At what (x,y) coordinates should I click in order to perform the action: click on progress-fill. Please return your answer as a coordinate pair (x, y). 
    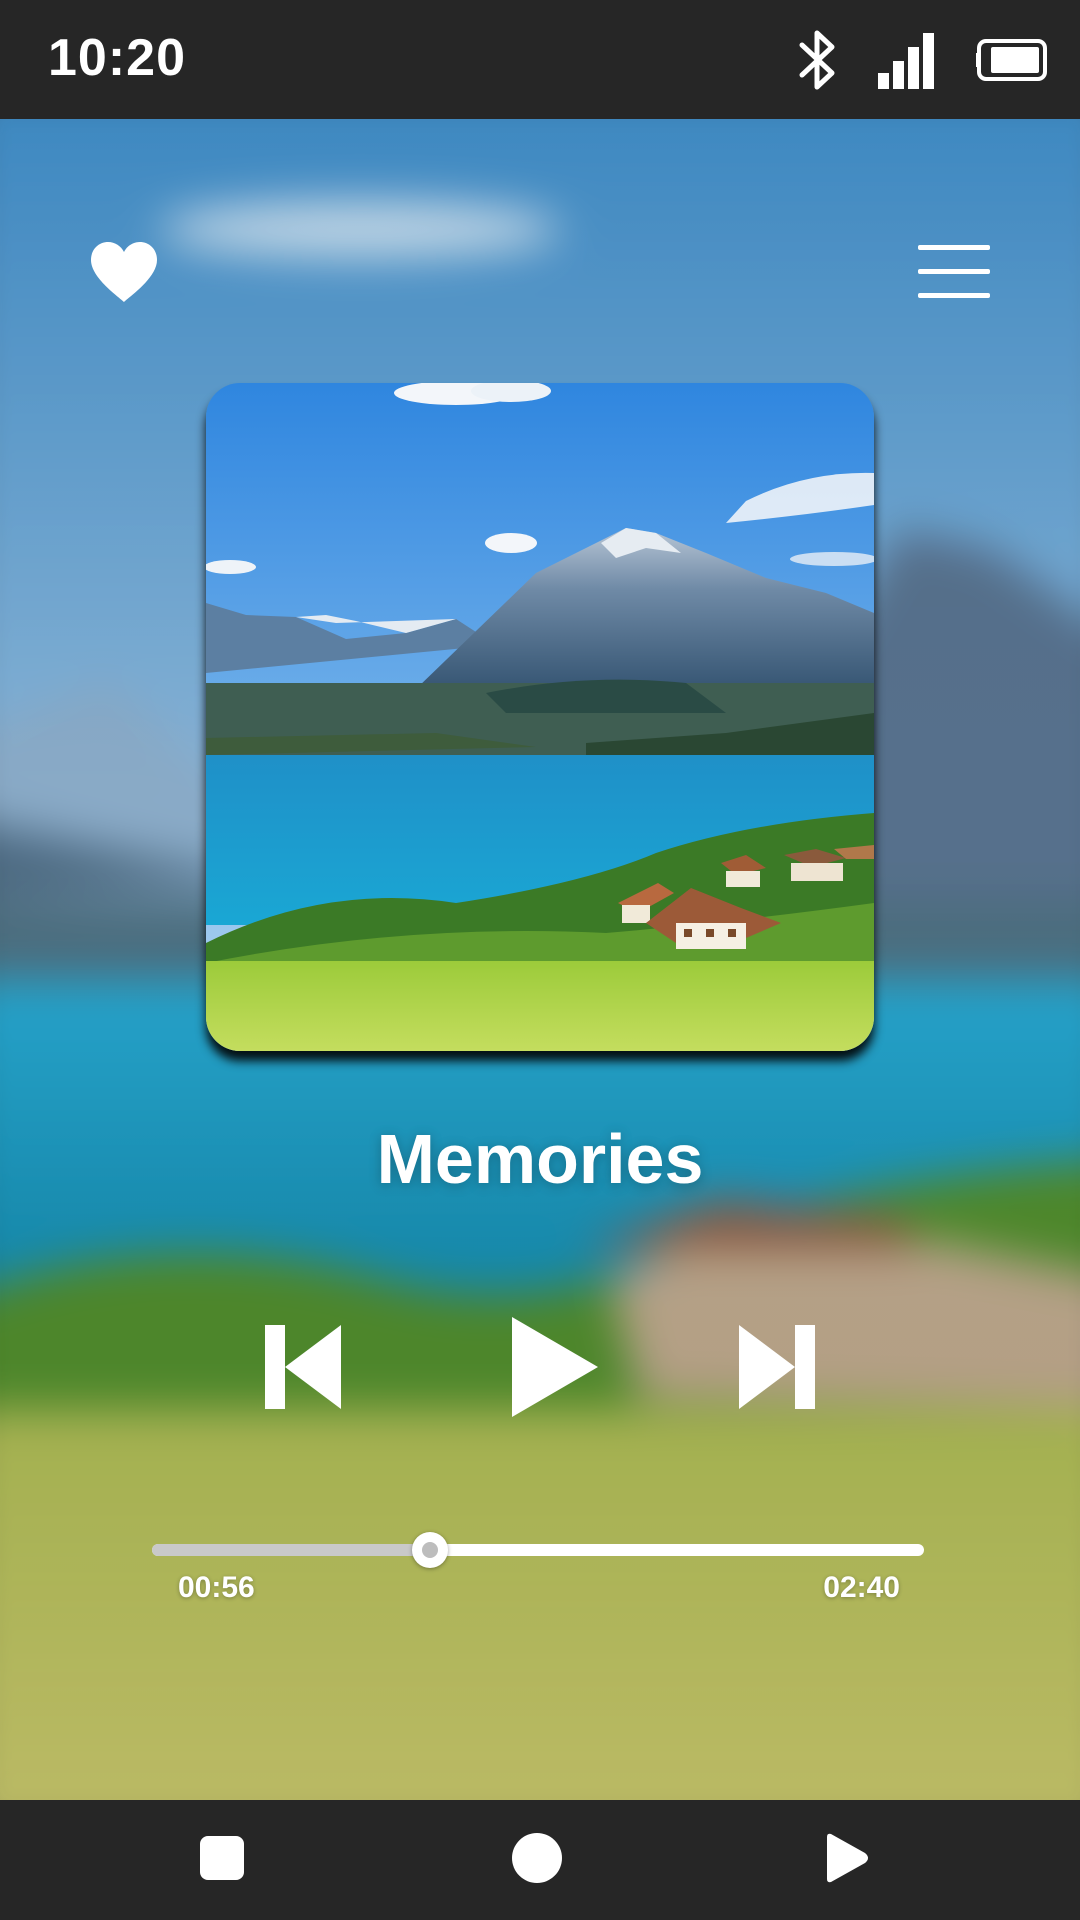
    Looking at the image, I should click on (291, 1550).